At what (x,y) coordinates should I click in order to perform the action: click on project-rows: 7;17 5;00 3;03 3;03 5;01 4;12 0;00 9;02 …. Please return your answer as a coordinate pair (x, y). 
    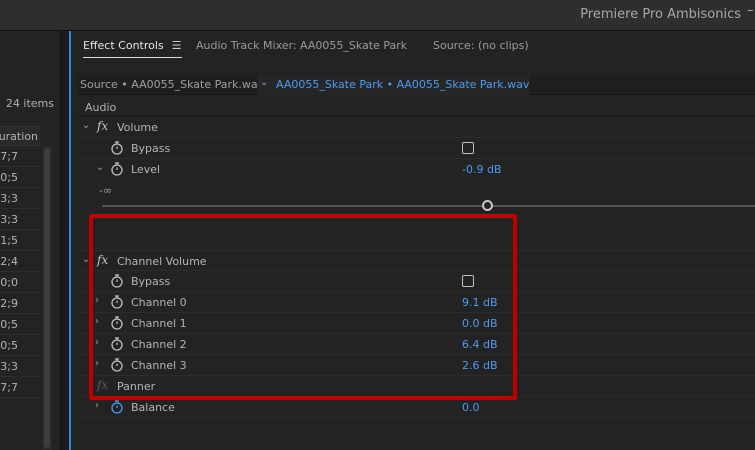
    Looking at the image, I should click on (20, 272).